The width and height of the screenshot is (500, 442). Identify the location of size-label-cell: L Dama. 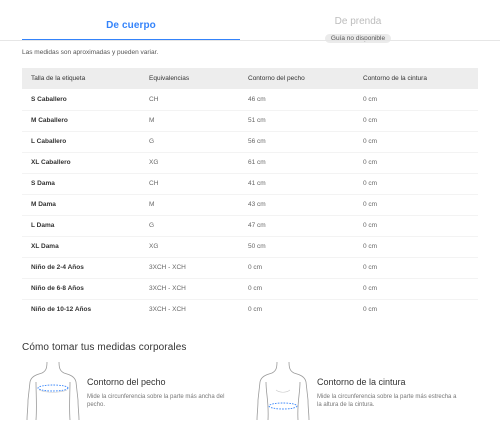
(85, 226).